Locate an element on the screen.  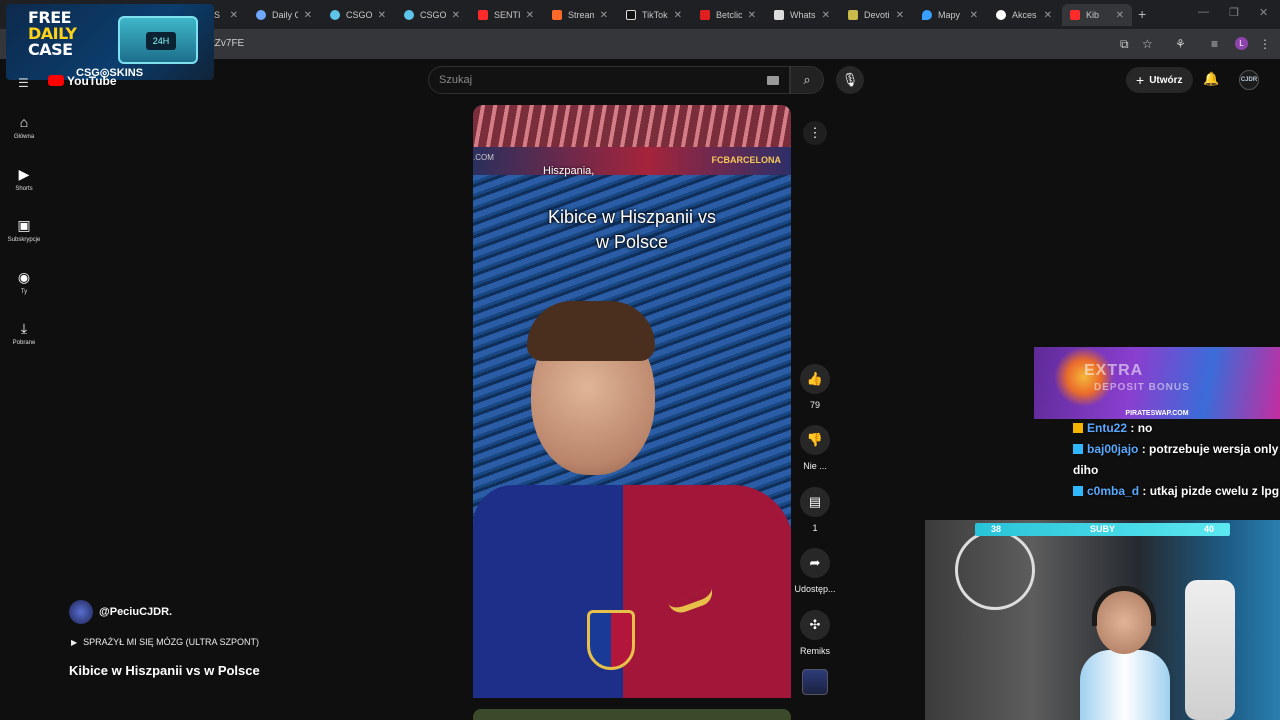
tab-label: Whats is located at coordinates (803, 15).